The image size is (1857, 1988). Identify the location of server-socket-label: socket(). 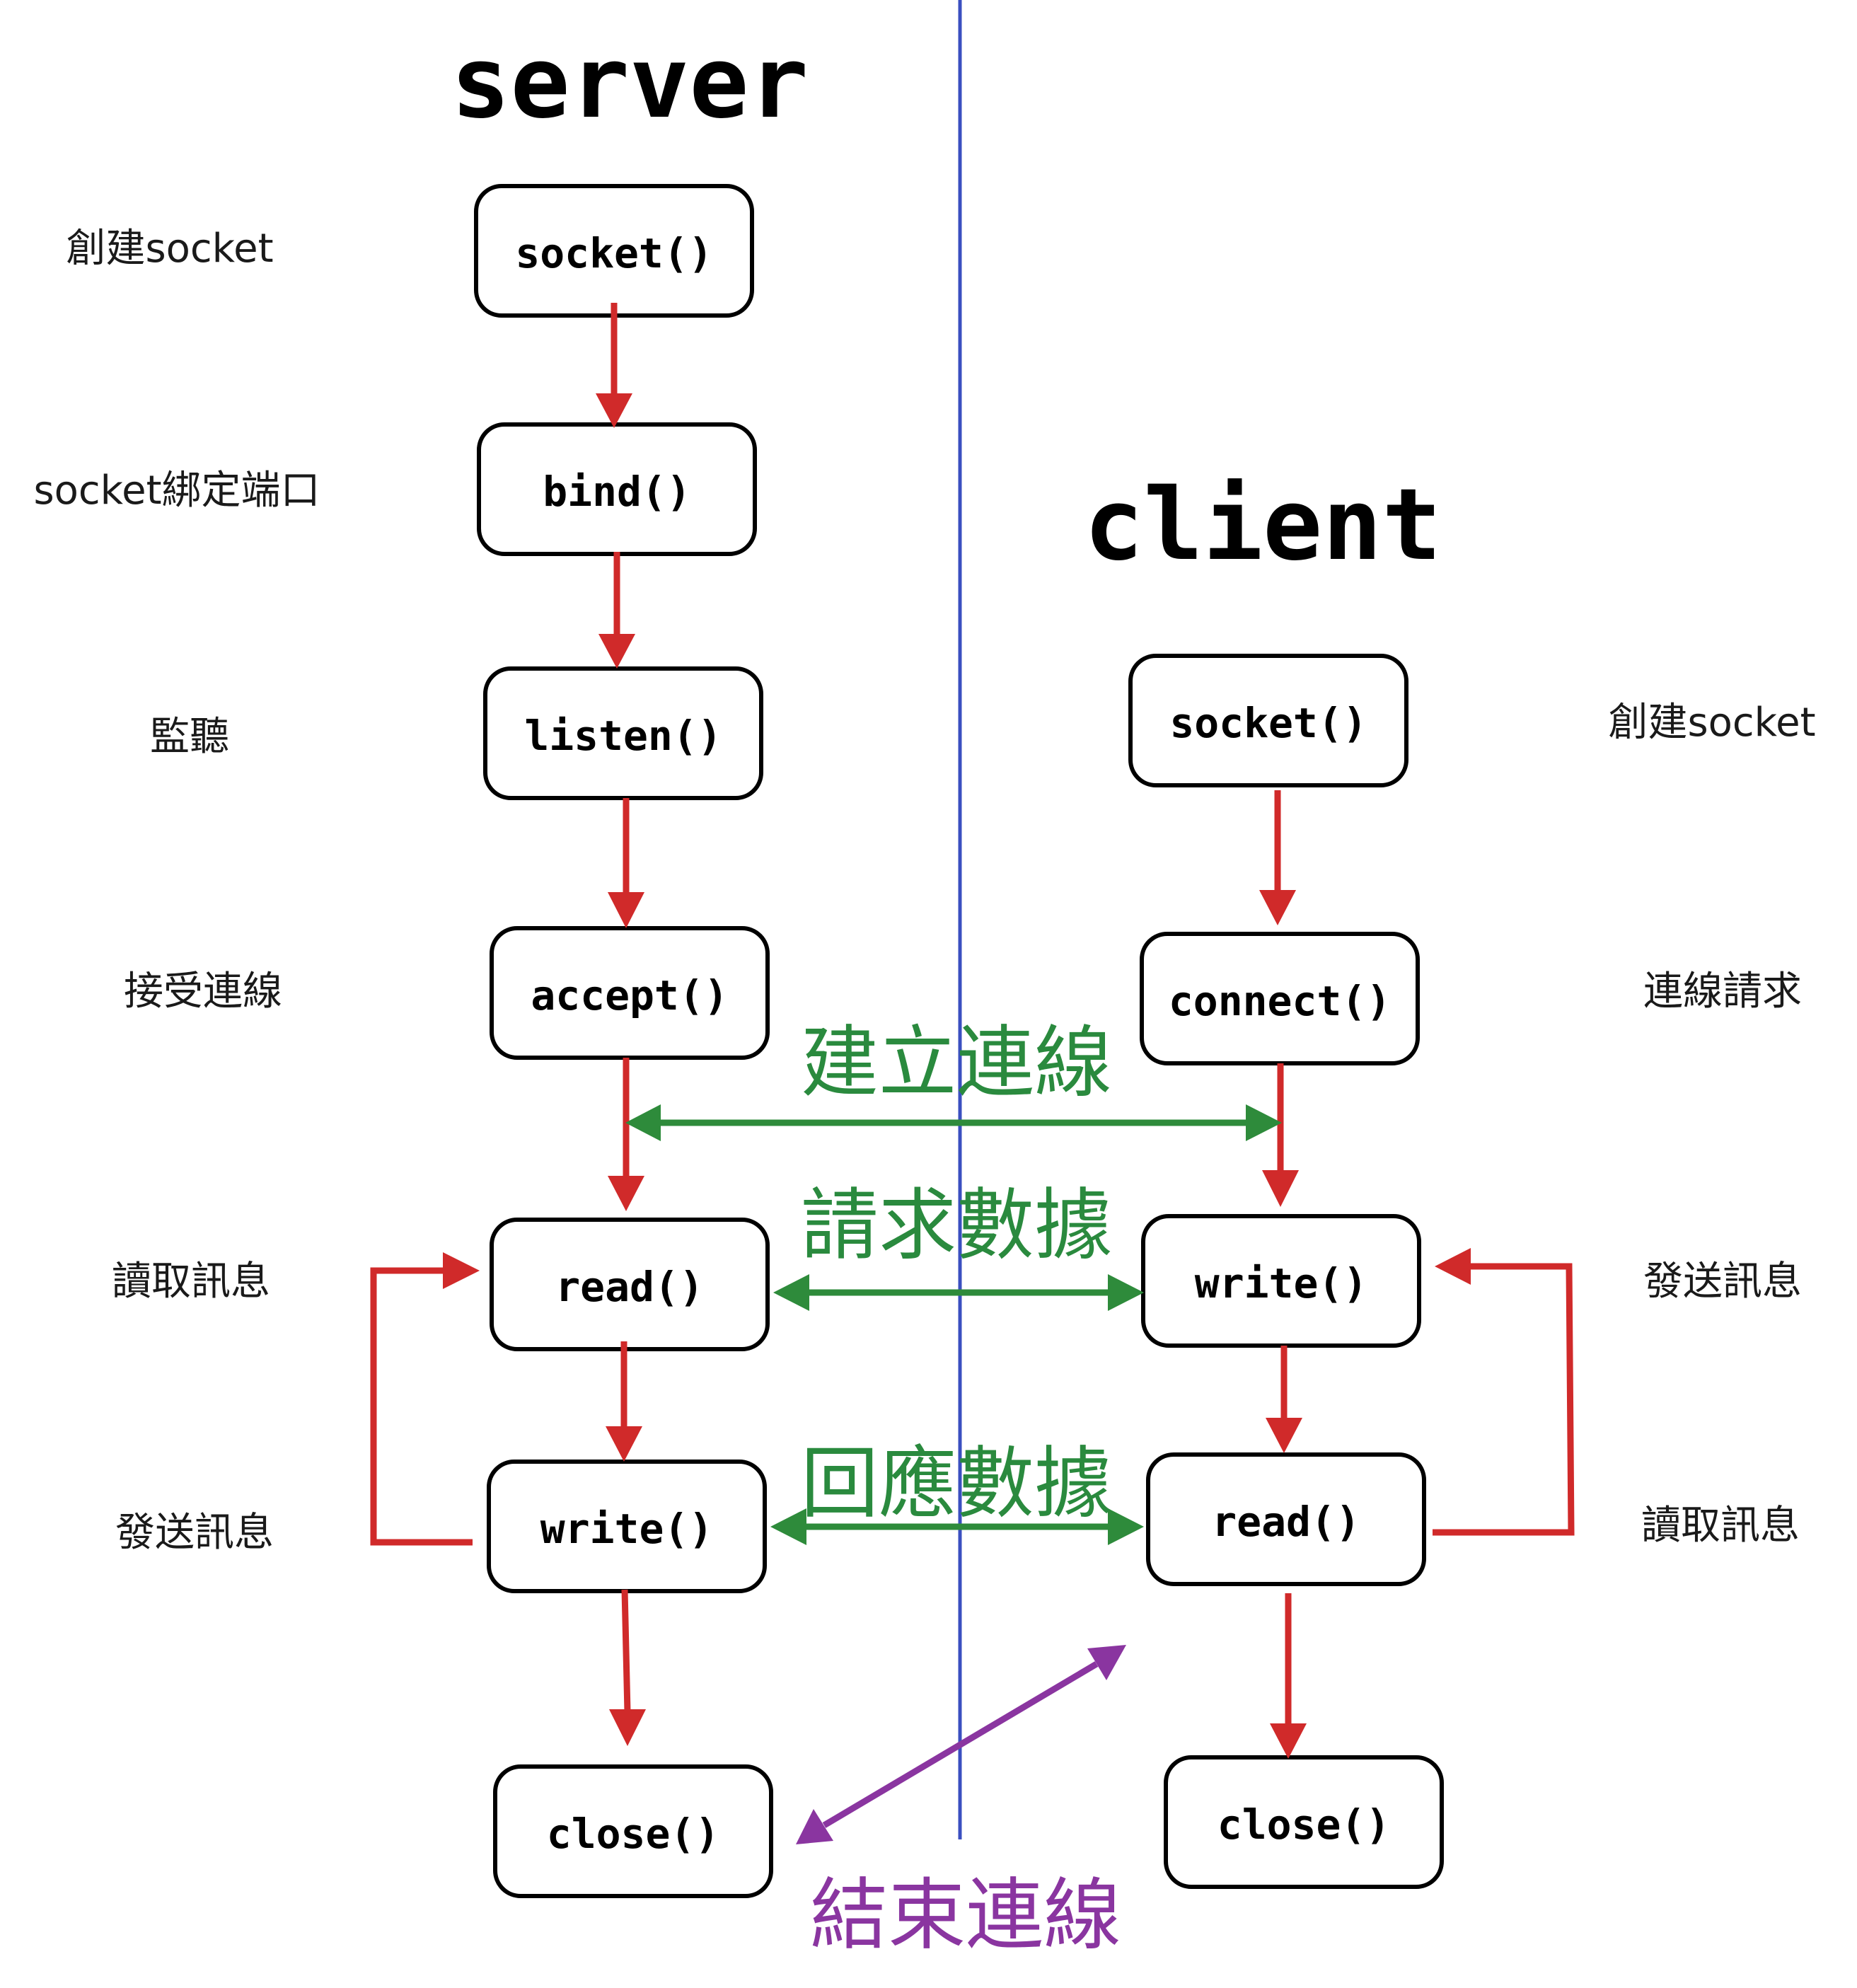
(613, 253).